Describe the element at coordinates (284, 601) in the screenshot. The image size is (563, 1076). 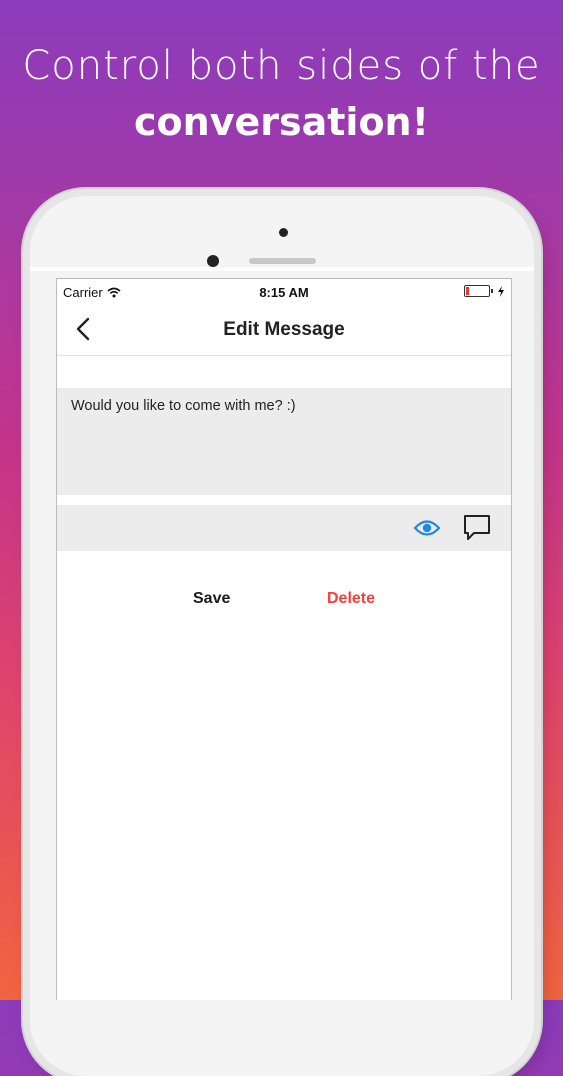
I see `message-actions: Save Delete` at that location.